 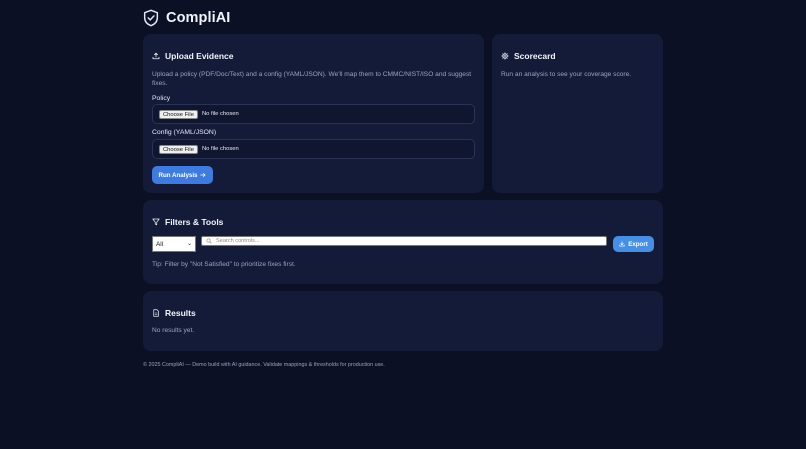 I want to click on status-filter-value: All, so click(x=160, y=244).